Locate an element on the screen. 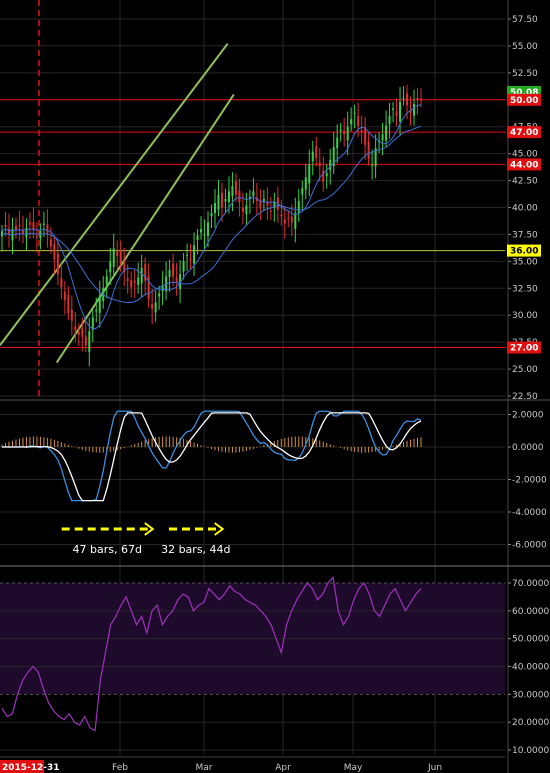 This screenshot has width=550, height=773. rsi-axis-label: 30.0000 is located at coordinates (530, 695).